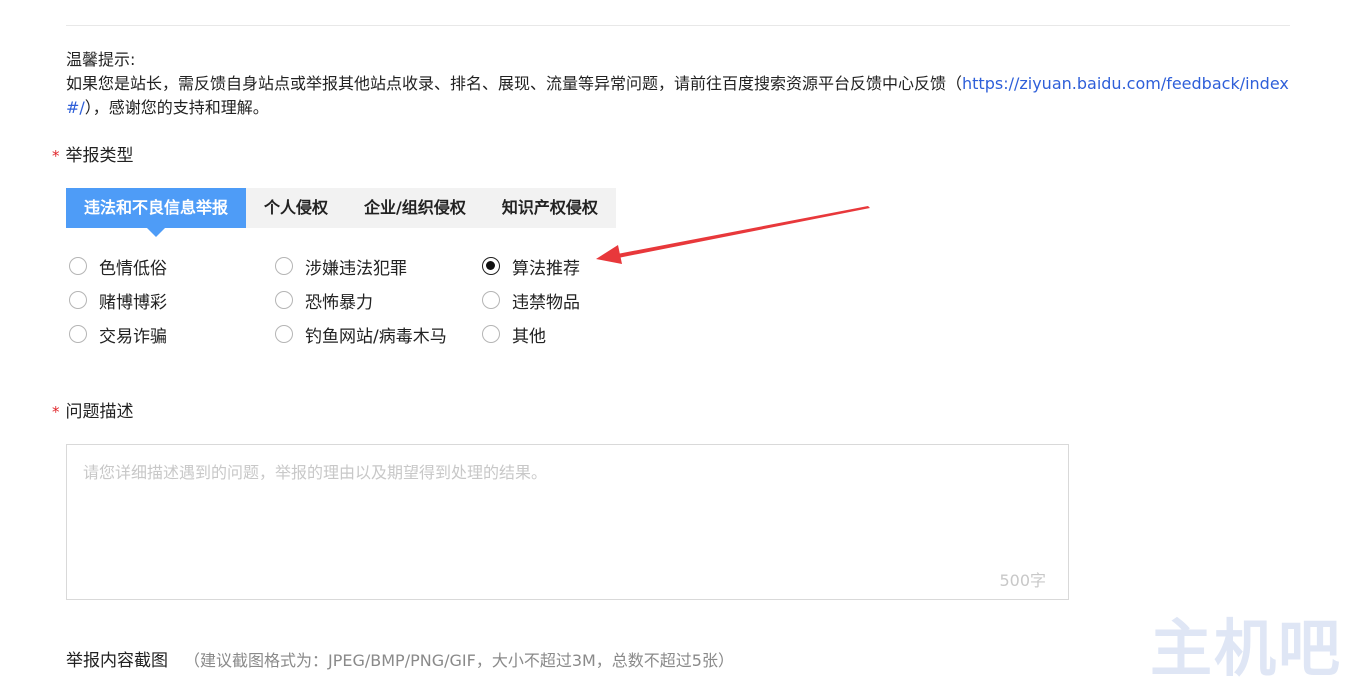 The width and height of the screenshot is (1357, 682). I want to click on description-label: * 问题描述, so click(93, 412).